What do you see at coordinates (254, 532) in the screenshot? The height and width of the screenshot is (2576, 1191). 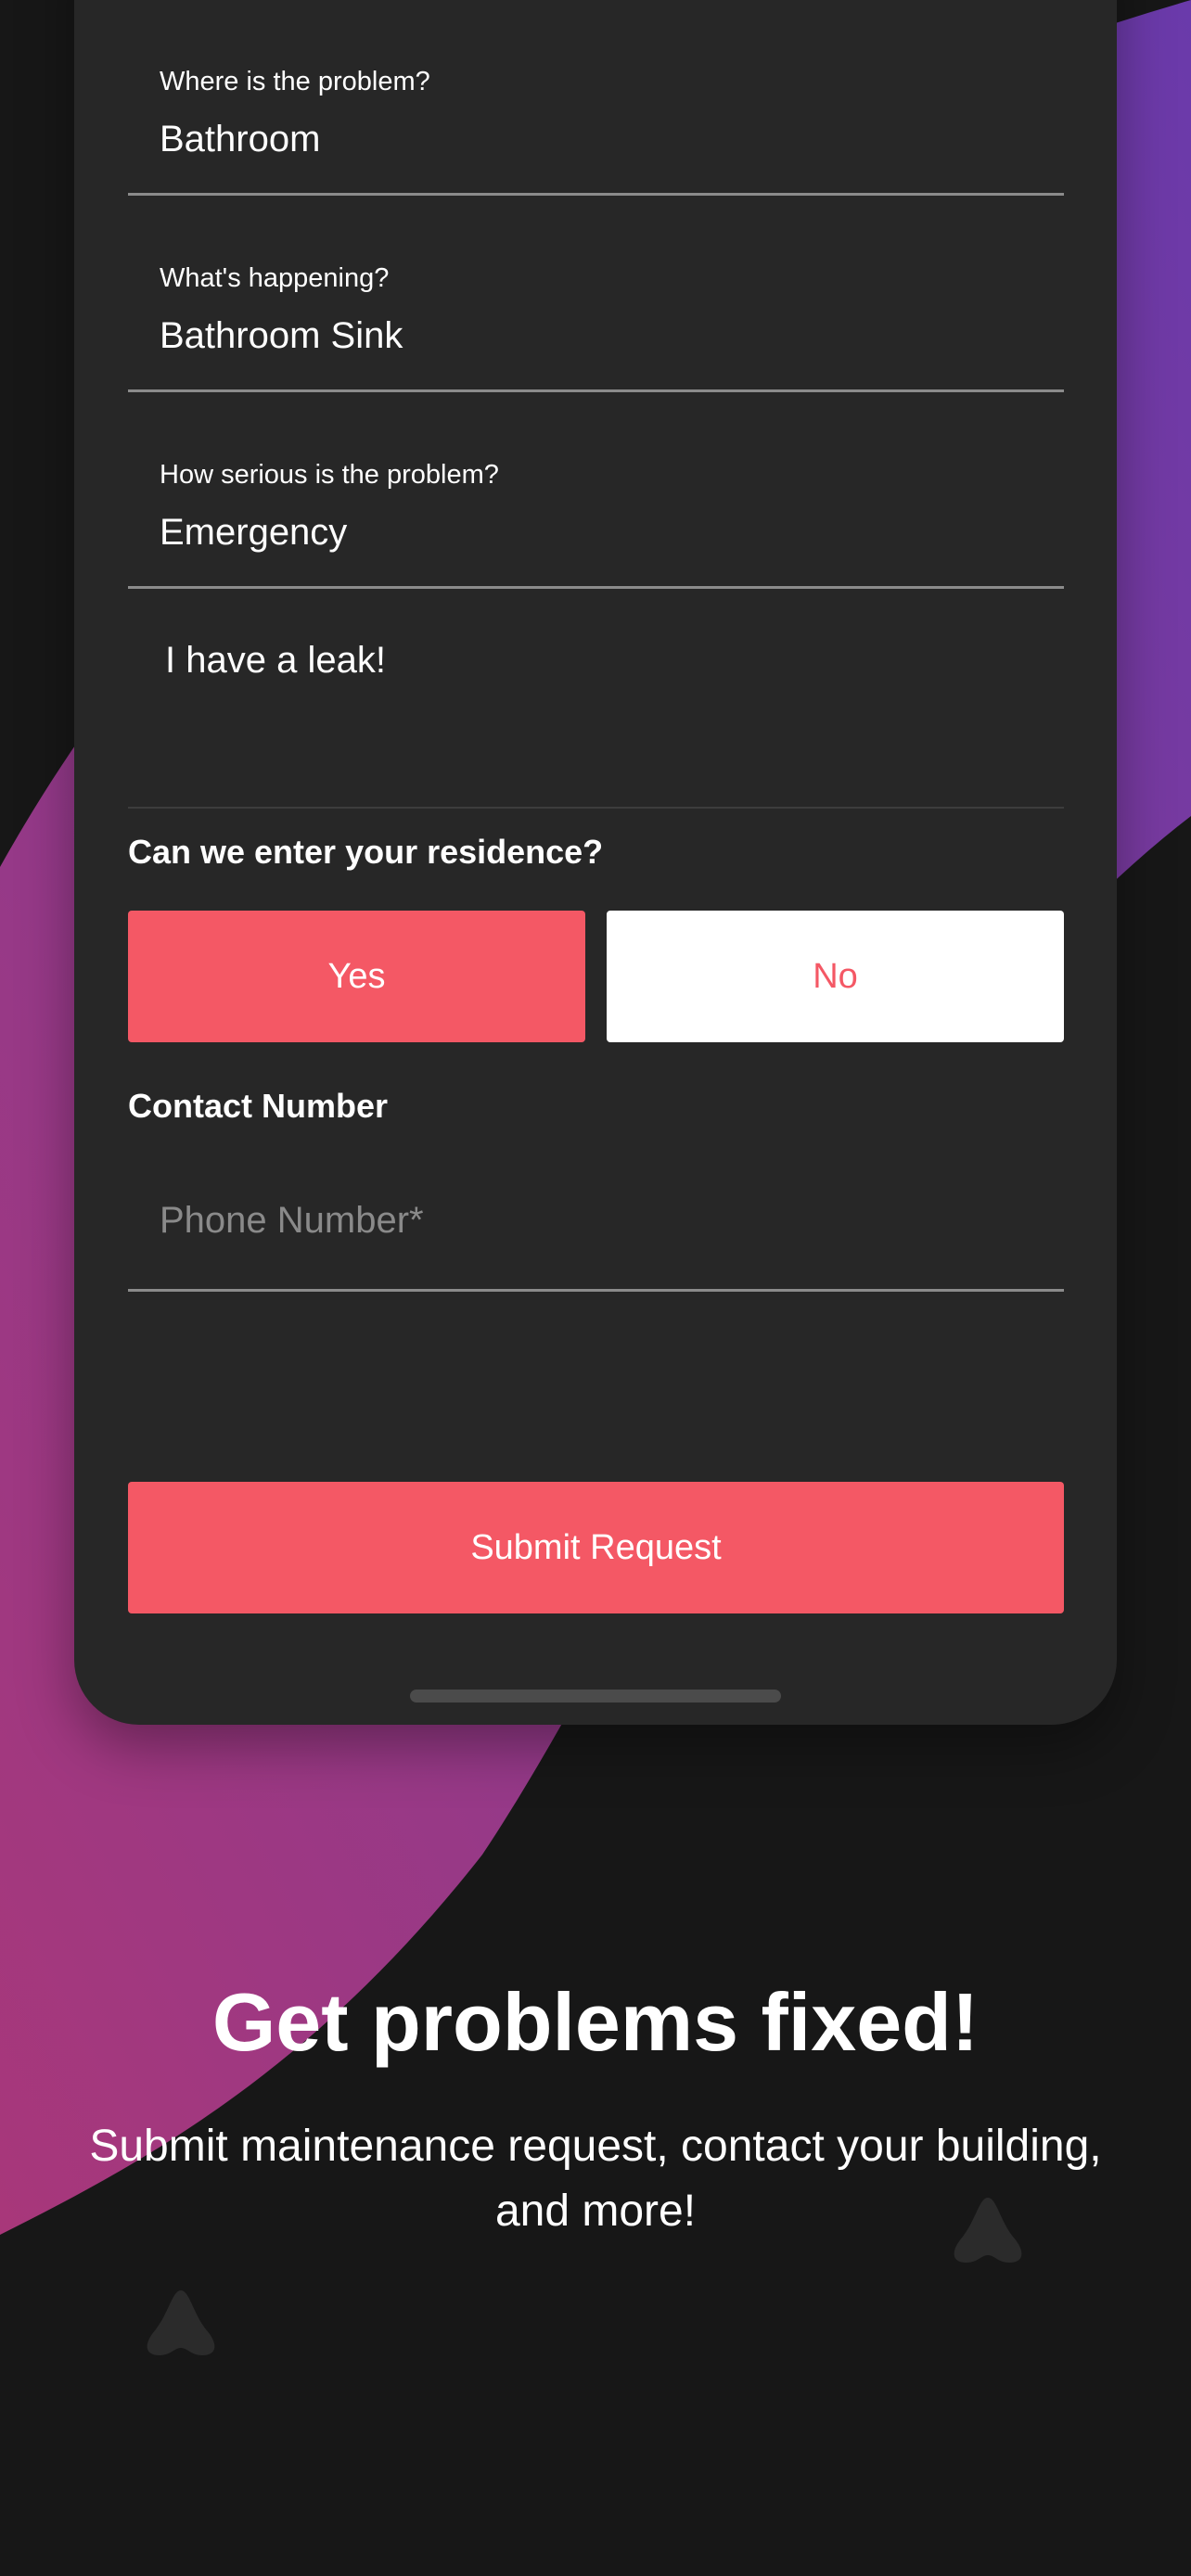 I see `severity-value: Emergency` at bounding box center [254, 532].